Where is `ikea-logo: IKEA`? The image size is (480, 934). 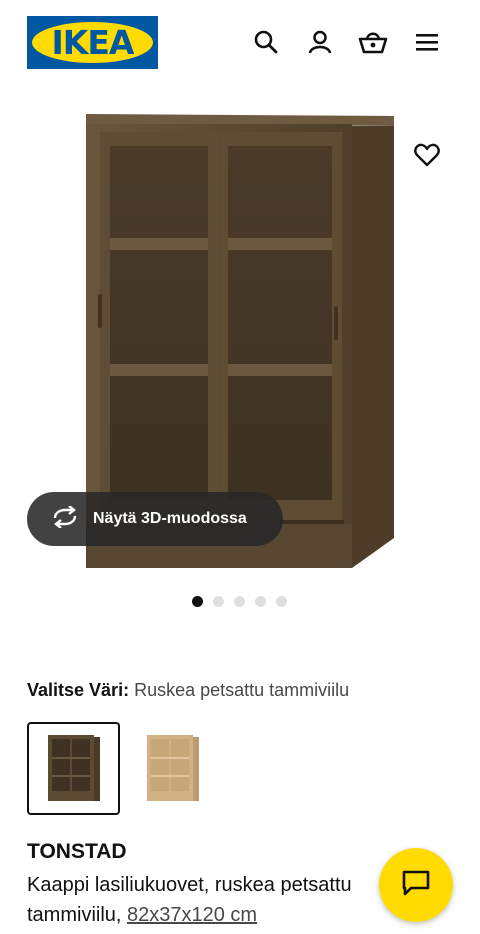
ikea-logo: IKEA is located at coordinates (92, 42).